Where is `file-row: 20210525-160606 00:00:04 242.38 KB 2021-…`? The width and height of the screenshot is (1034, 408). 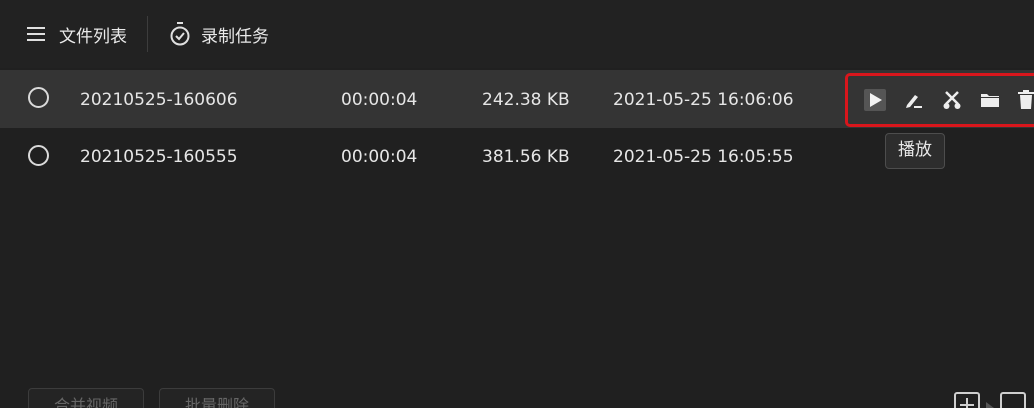 file-row: 20210525-160606 00:00:04 242.38 KB 2021-… is located at coordinates (517, 99).